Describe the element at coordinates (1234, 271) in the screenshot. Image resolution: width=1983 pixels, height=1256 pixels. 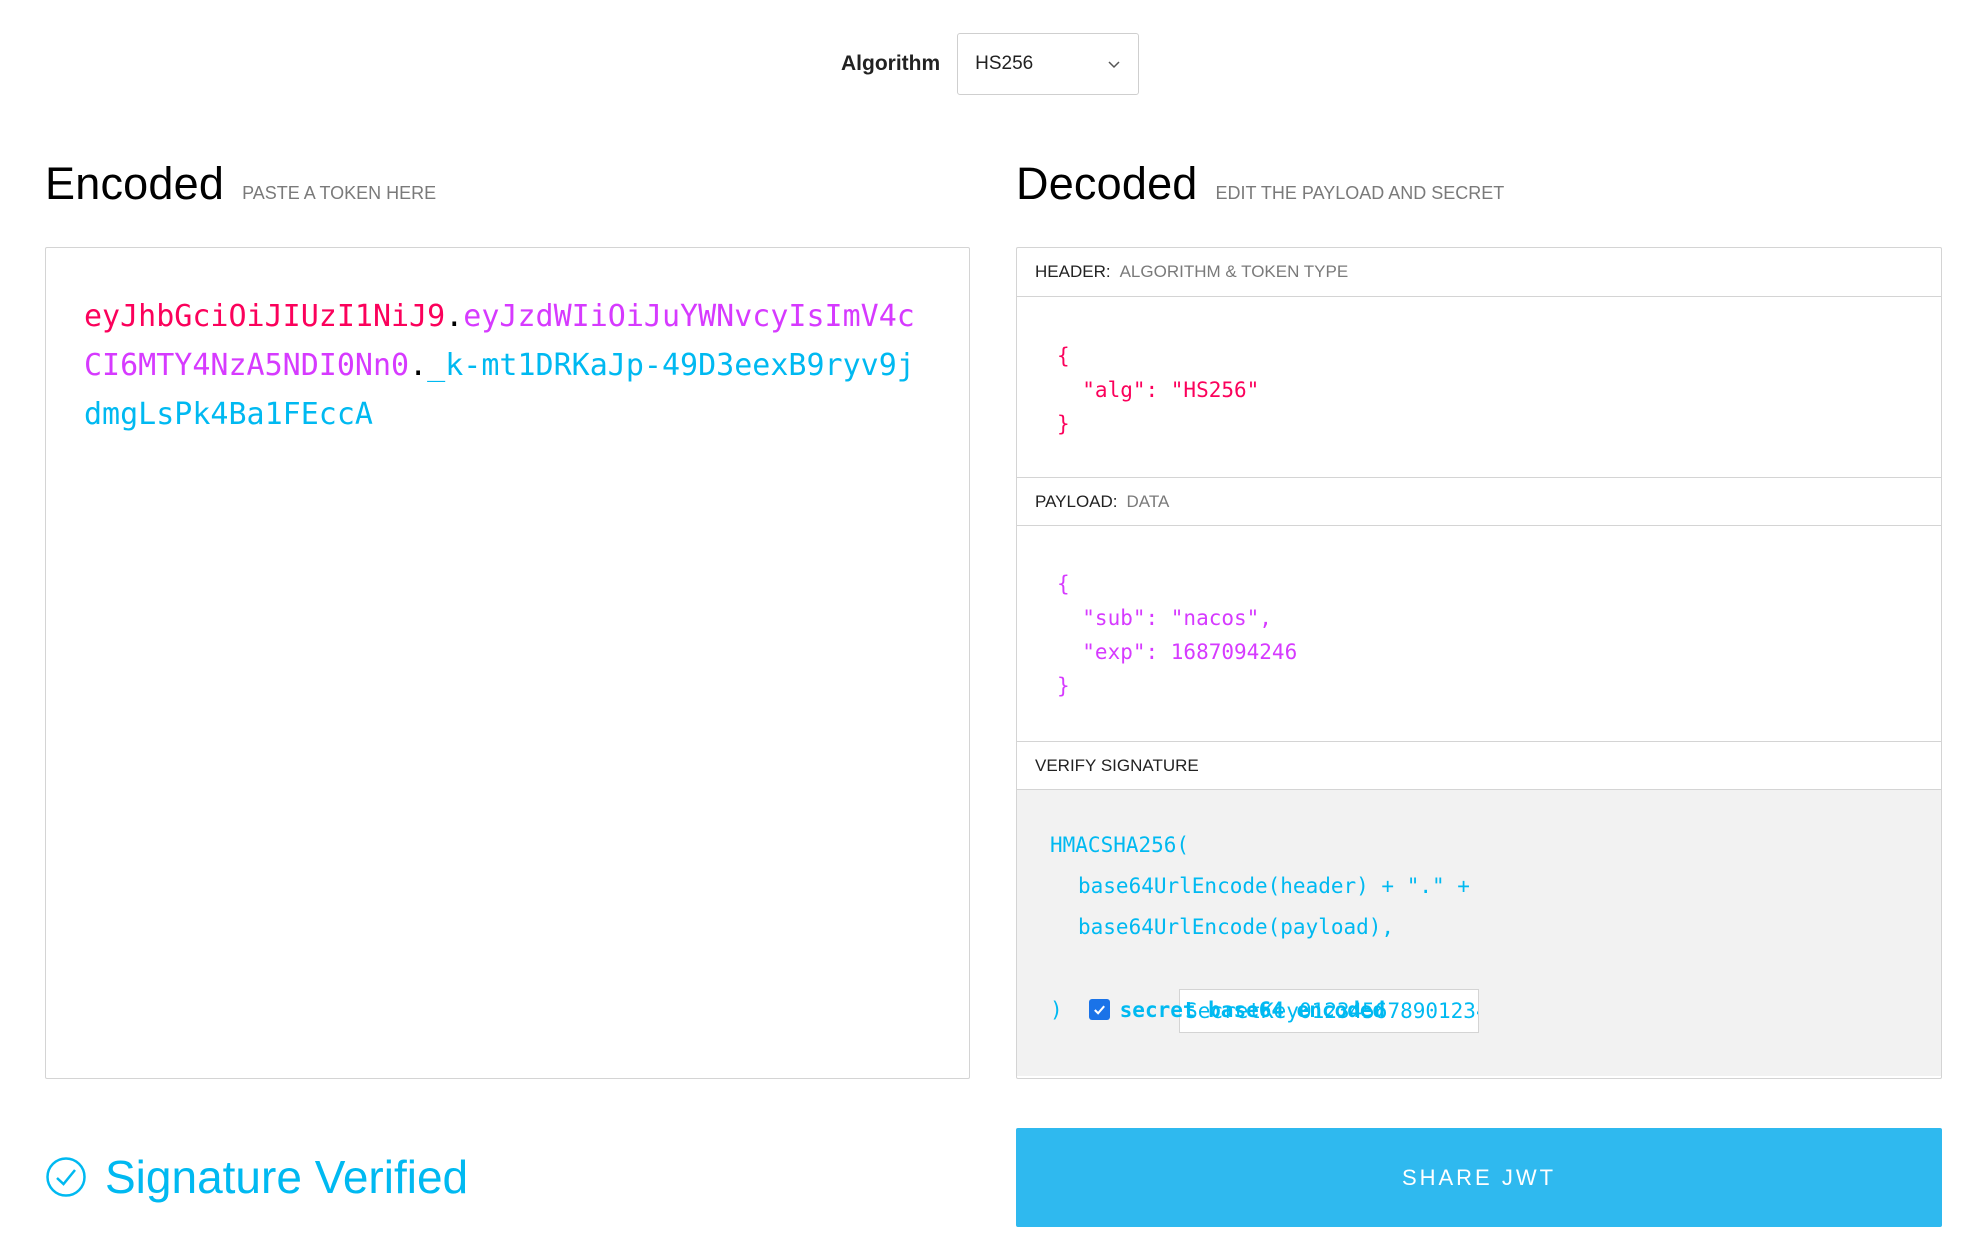
I see `header-section-desc: ALGORITHM & TOKEN TYPE` at that location.